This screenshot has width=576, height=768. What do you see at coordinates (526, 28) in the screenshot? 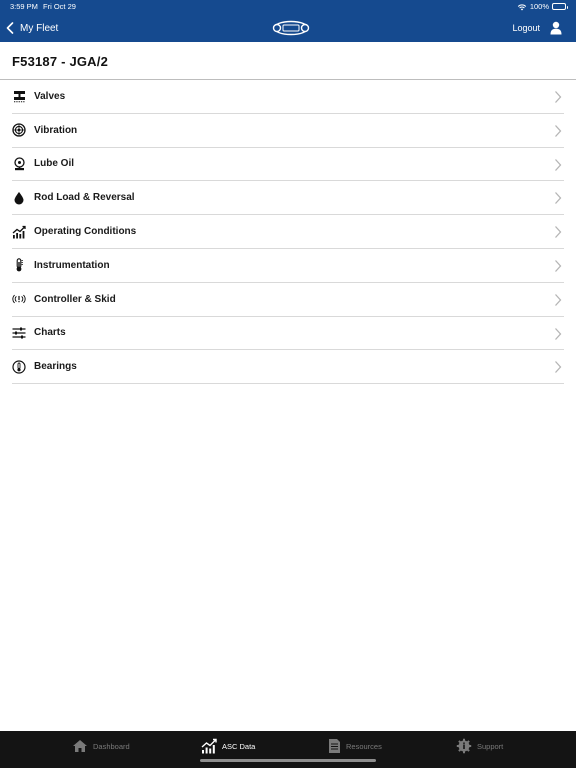
I see `logout-label: Logout` at bounding box center [526, 28].